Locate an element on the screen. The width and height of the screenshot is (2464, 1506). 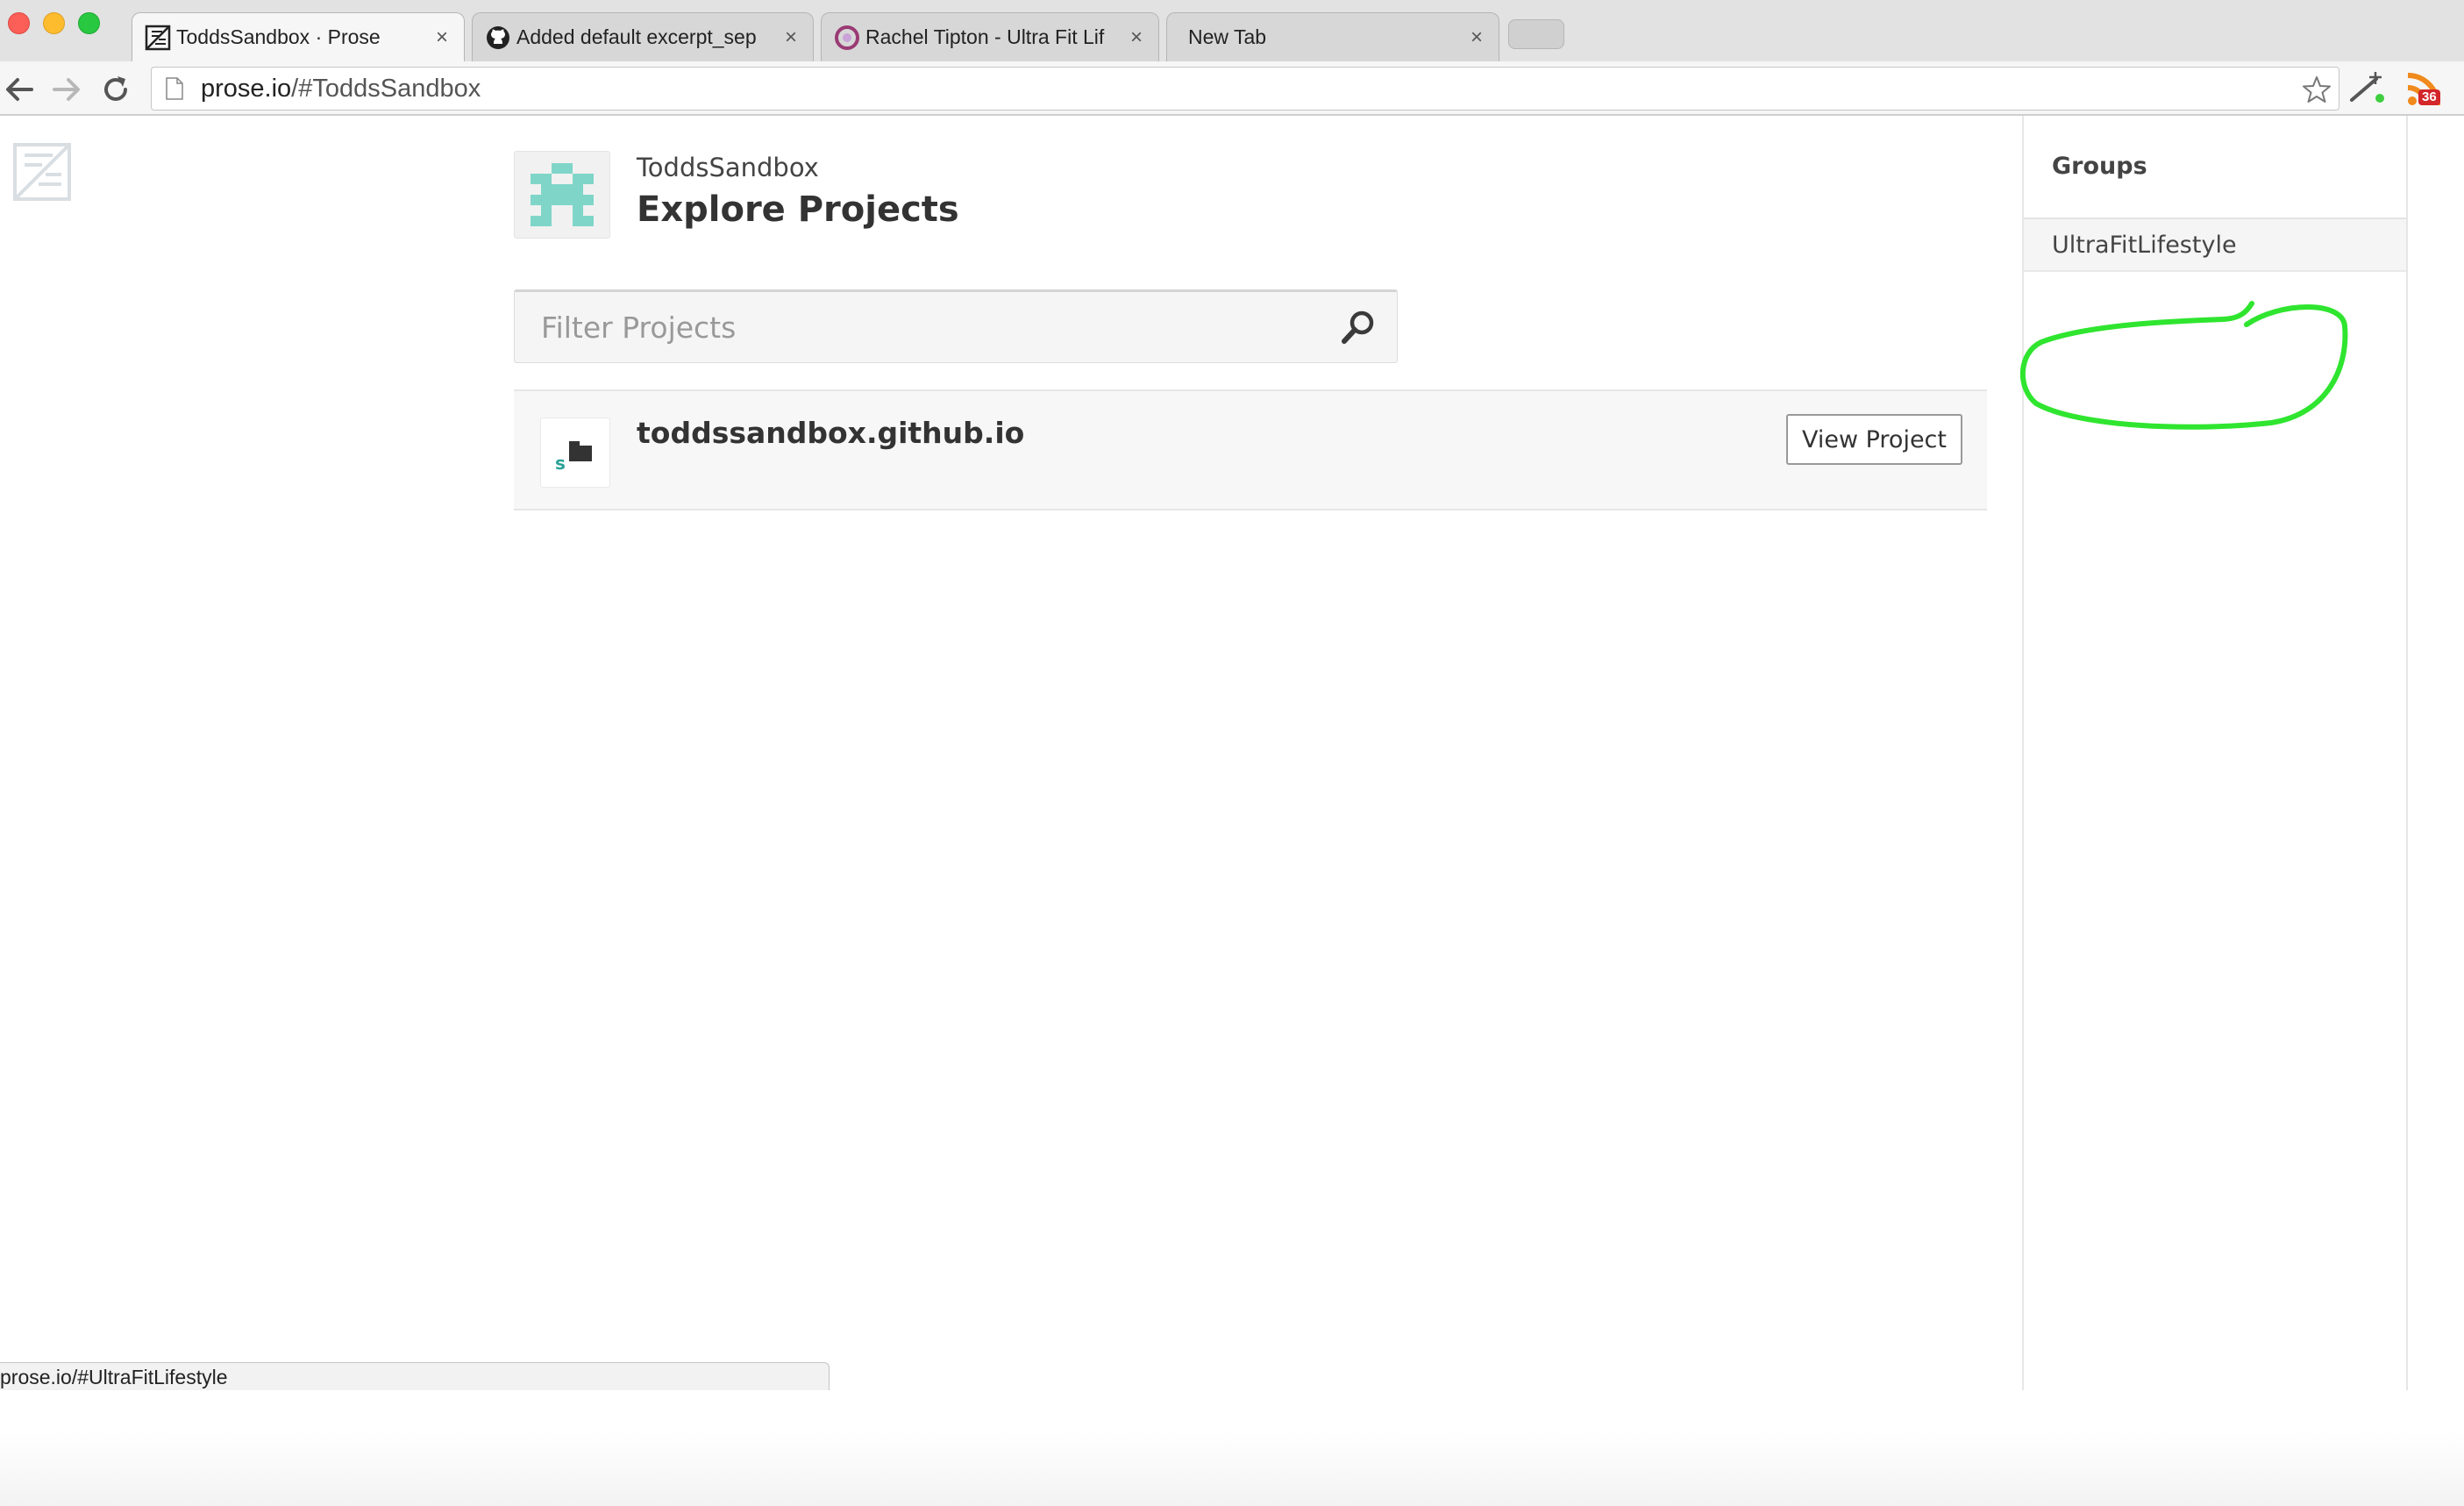
sidebar-heading: Groups is located at coordinates (2100, 166).